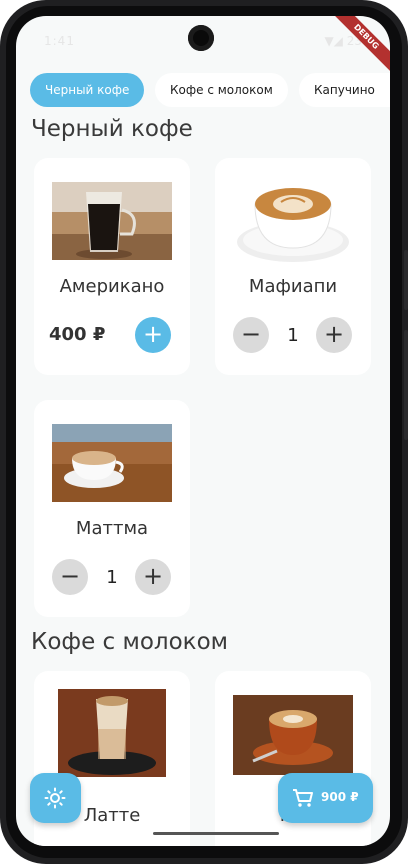 The width and height of the screenshot is (408, 864). I want to click on section-title-black-coffee: Черный кофе, so click(112, 129).